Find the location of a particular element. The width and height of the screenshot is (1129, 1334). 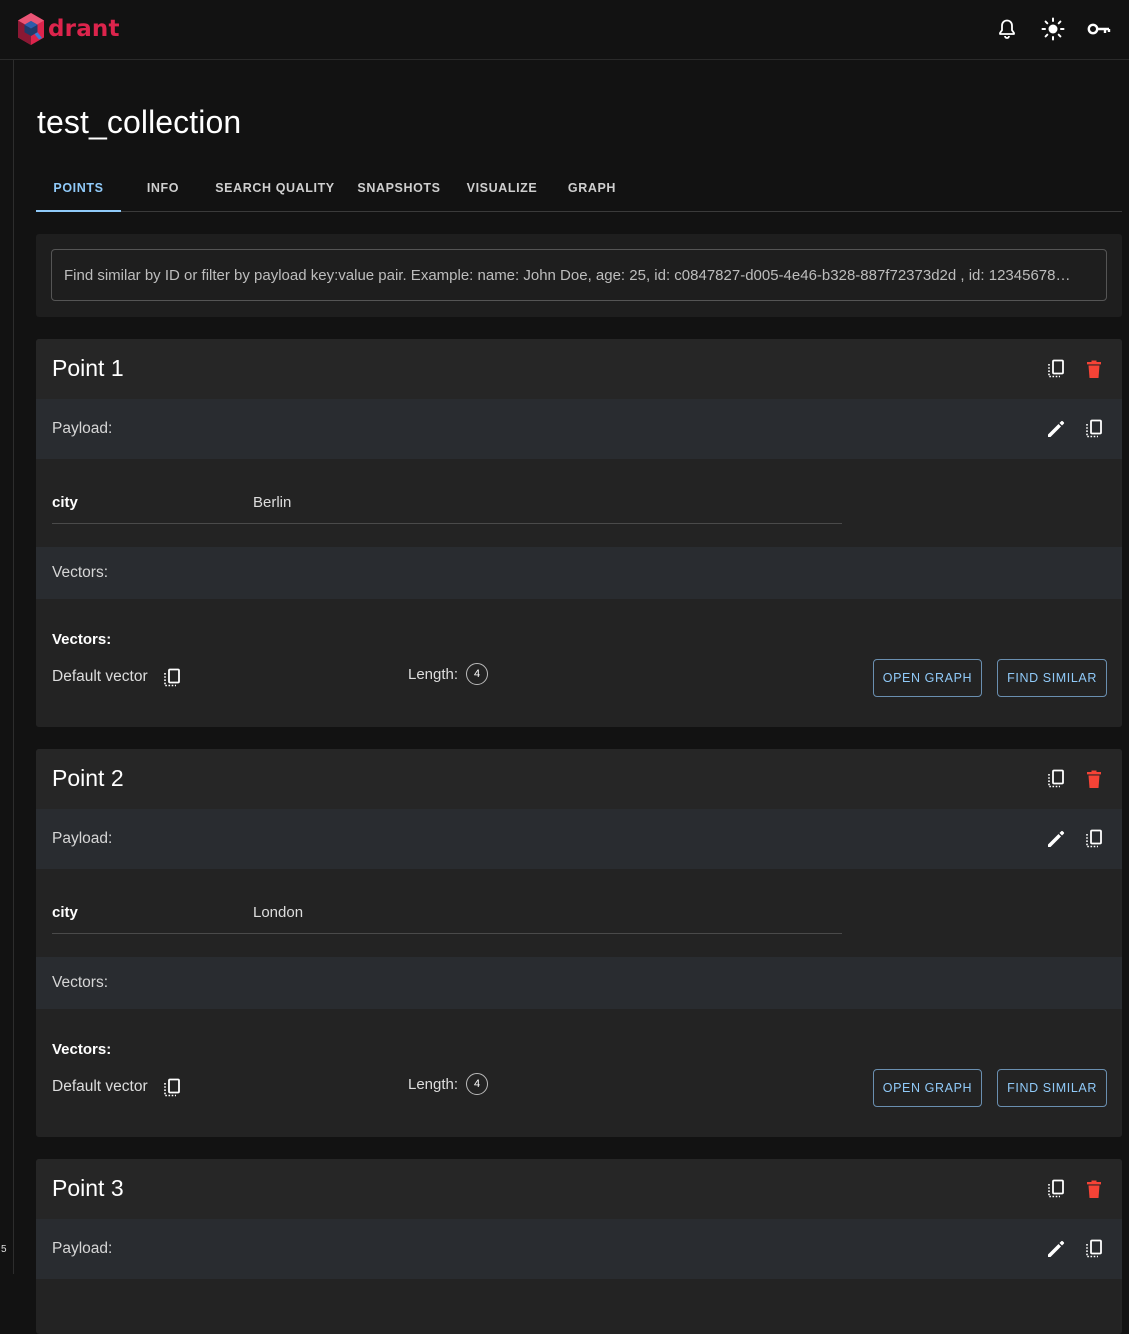

qdrant-logo-icon is located at coordinates (31, 29).